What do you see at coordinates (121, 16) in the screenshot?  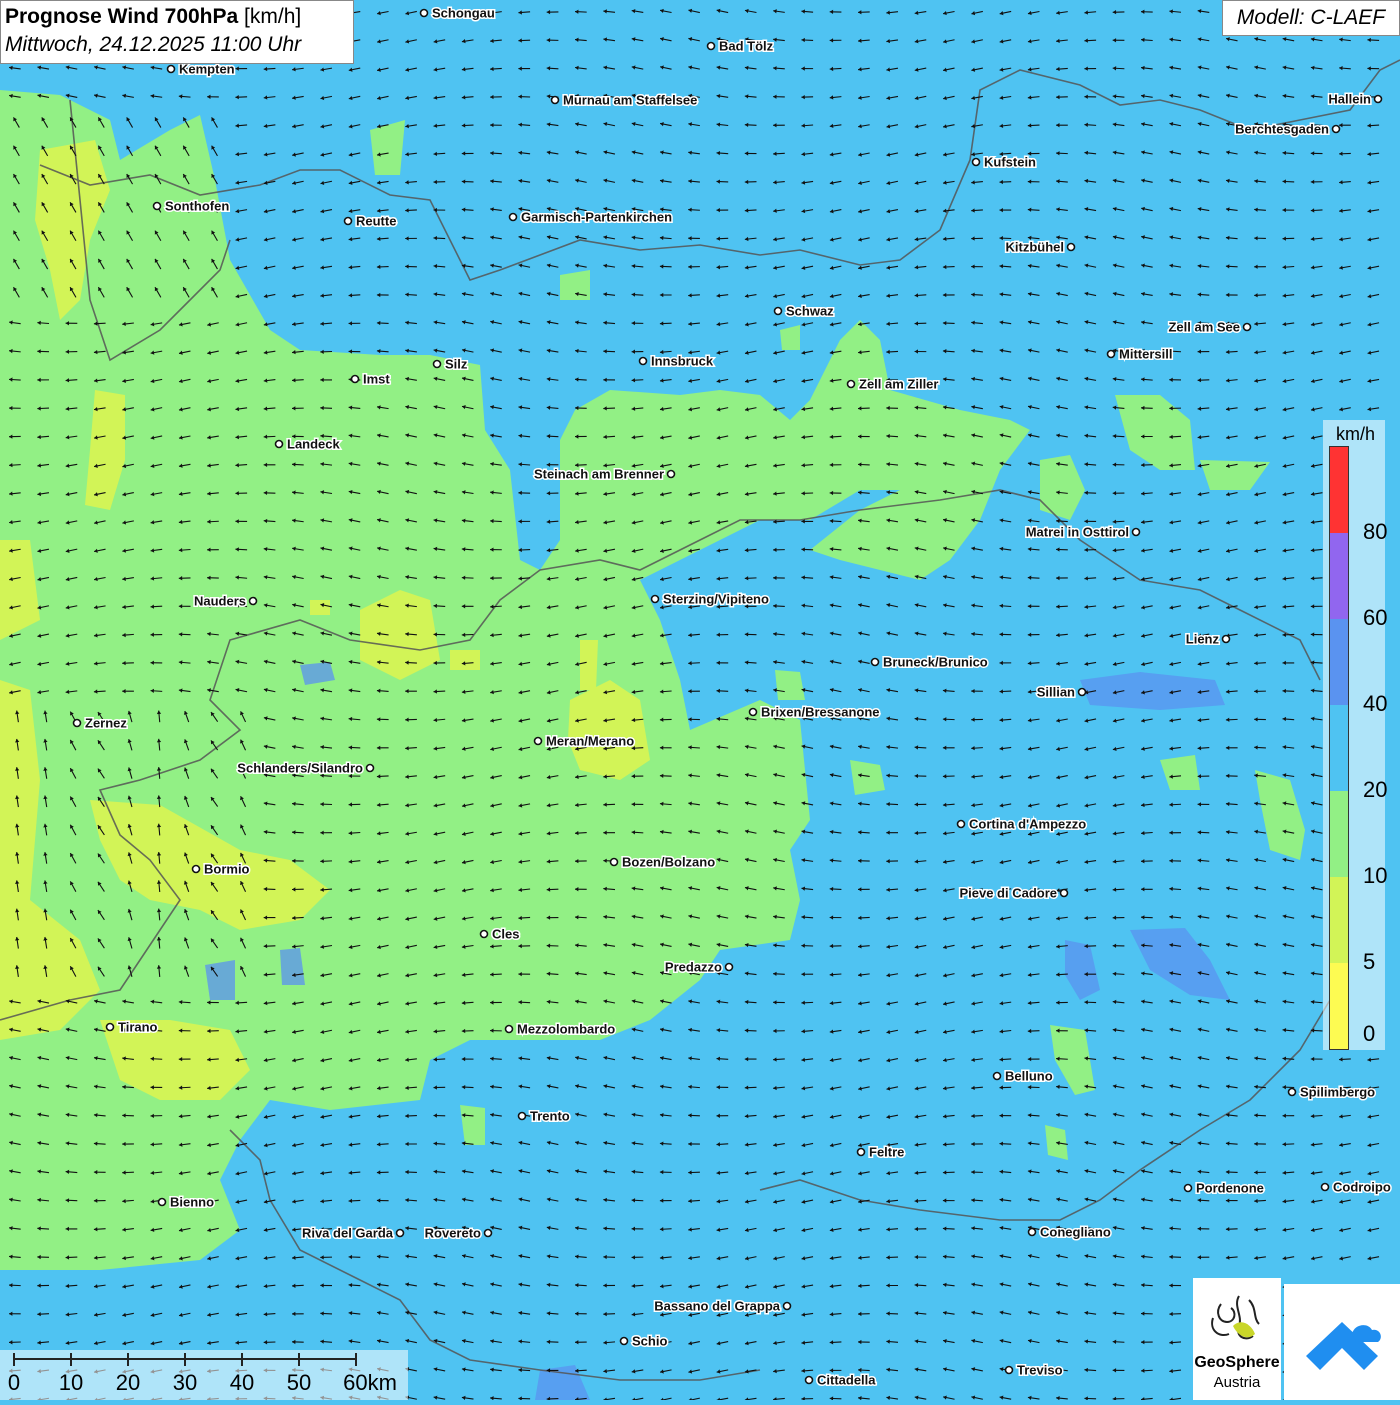 I see `map-title-main: Prognose Wind 700hPa` at bounding box center [121, 16].